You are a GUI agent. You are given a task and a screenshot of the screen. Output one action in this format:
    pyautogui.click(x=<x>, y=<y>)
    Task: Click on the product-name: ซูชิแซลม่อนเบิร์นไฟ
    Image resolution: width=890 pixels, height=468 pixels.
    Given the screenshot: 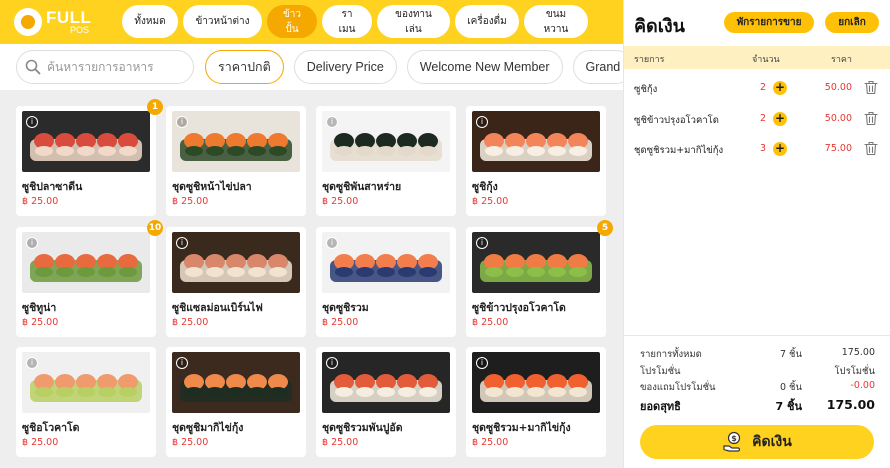 What is the action you would take?
    pyautogui.click(x=217, y=308)
    